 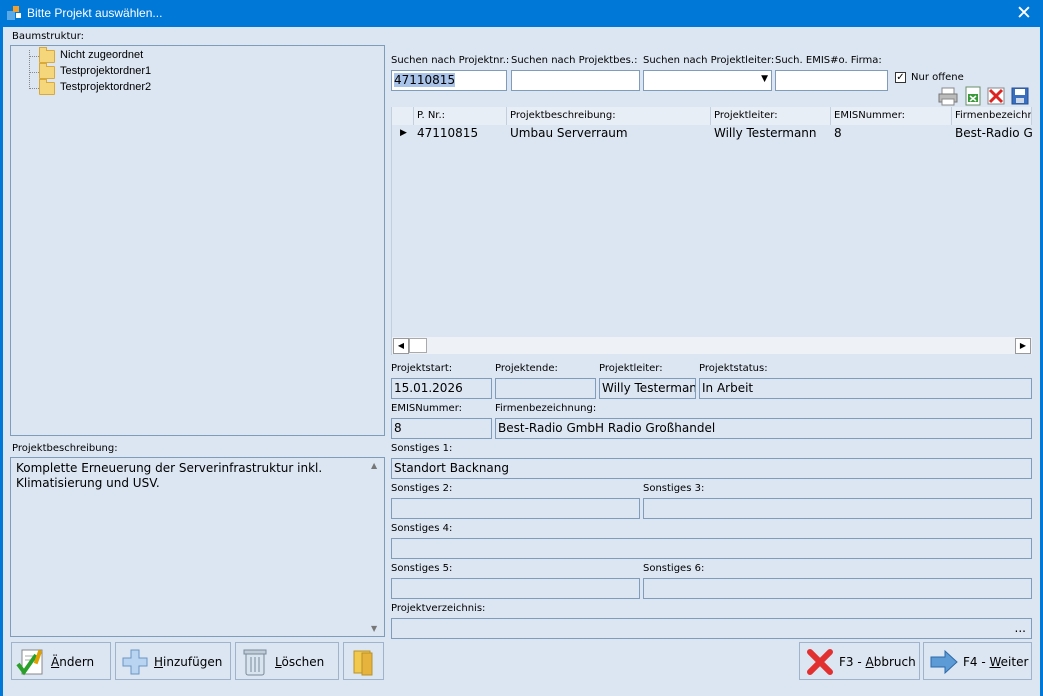 I want to click on aendern-label: ndern, so click(x=77, y=662).